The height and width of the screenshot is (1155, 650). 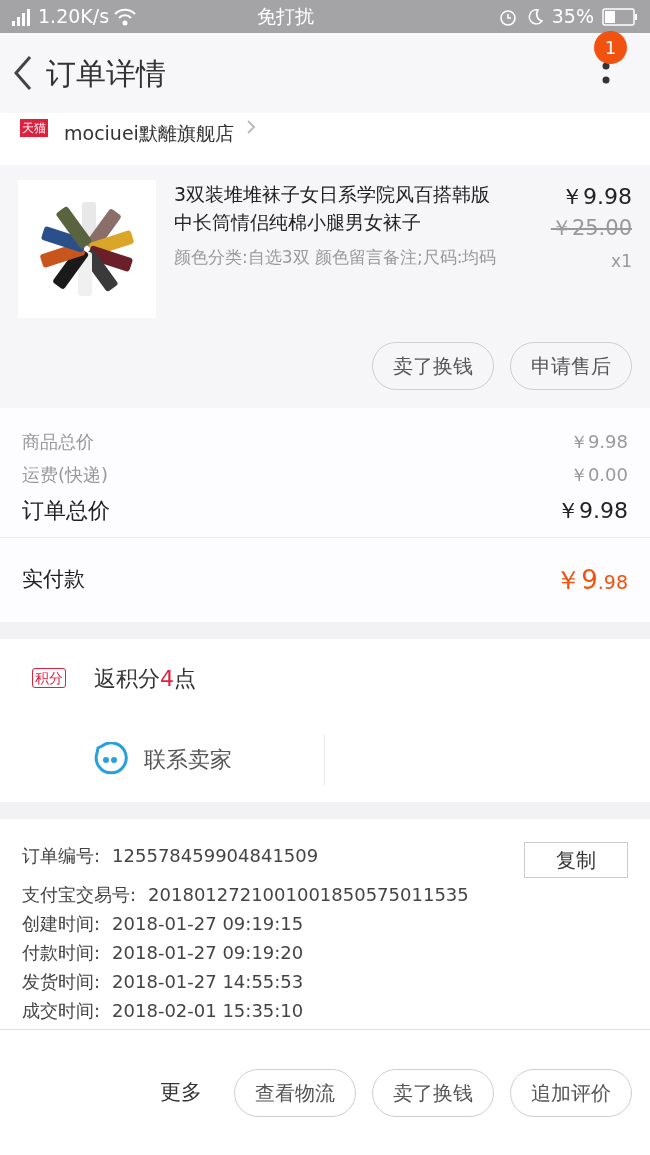 I want to click on info-value: 2018-02-01 15:35:10, so click(x=208, y=1011).